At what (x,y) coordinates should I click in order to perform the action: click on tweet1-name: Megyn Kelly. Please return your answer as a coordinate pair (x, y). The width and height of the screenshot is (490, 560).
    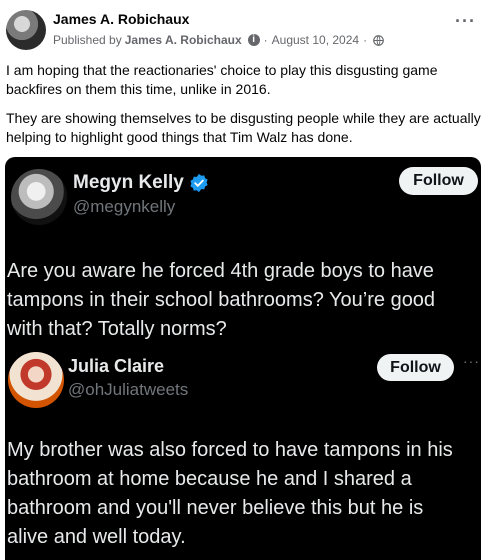
    Looking at the image, I should click on (141, 183).